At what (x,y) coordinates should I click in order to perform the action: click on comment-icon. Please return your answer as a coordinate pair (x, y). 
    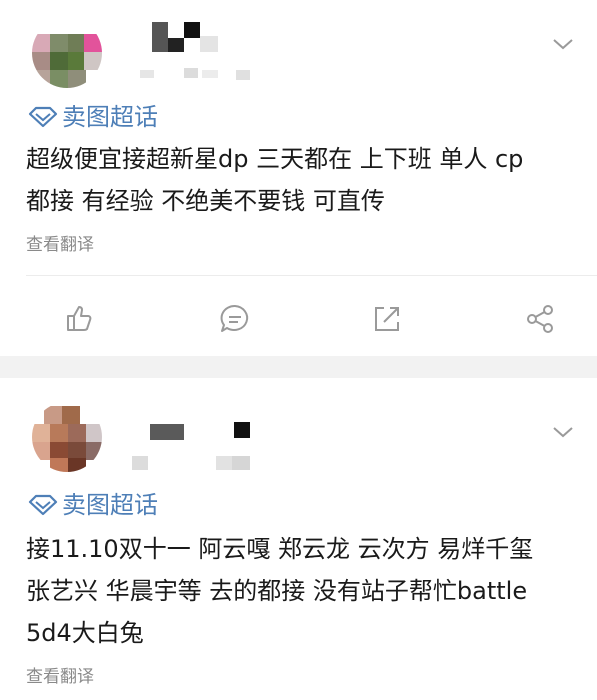
    Looking at the image, I should click on (235, 319).